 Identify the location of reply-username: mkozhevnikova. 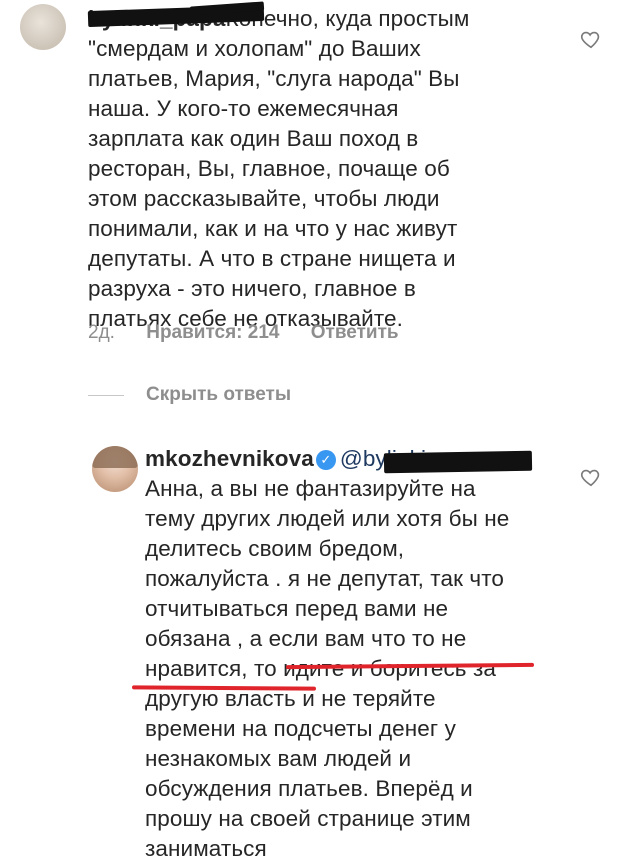
(229, 458).